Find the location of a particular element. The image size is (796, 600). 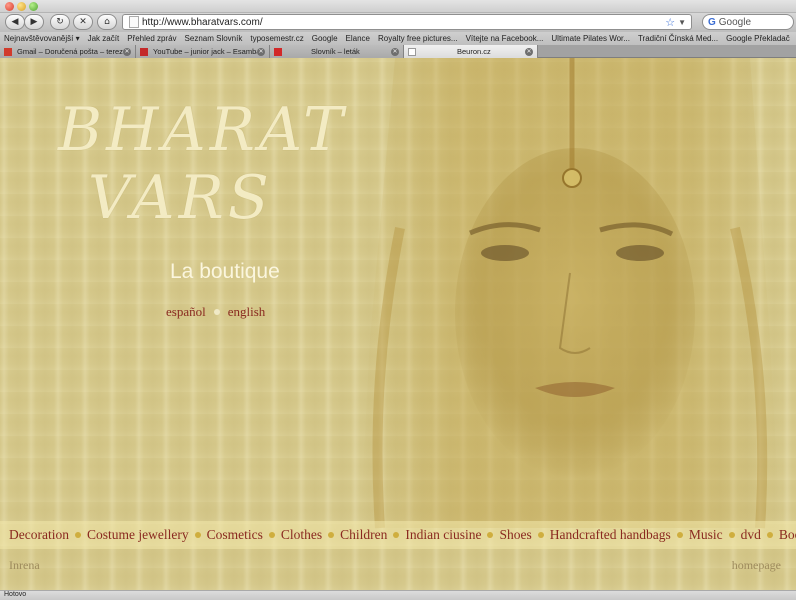

tab-strip-empty is located at coordinates (667, 51).